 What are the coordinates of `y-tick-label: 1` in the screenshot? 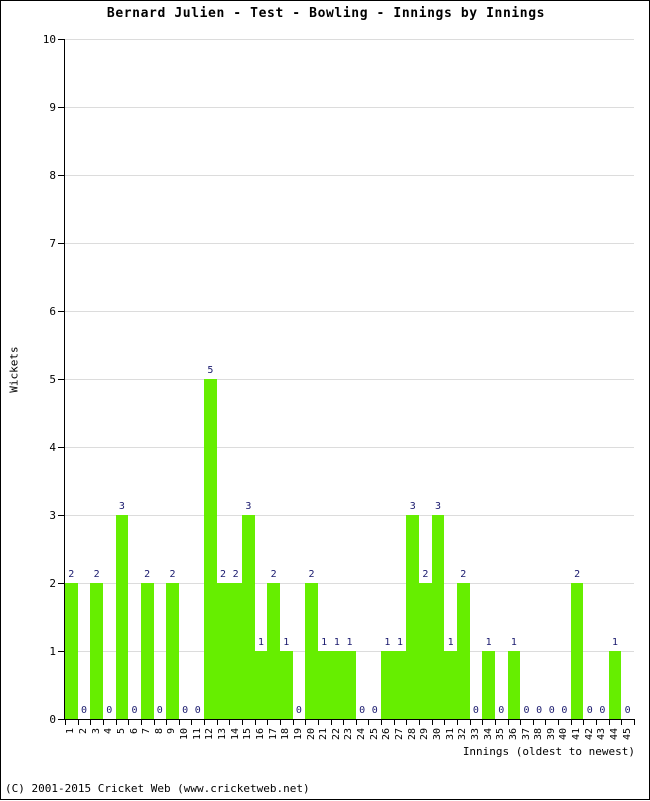 It's located at (52, 651).